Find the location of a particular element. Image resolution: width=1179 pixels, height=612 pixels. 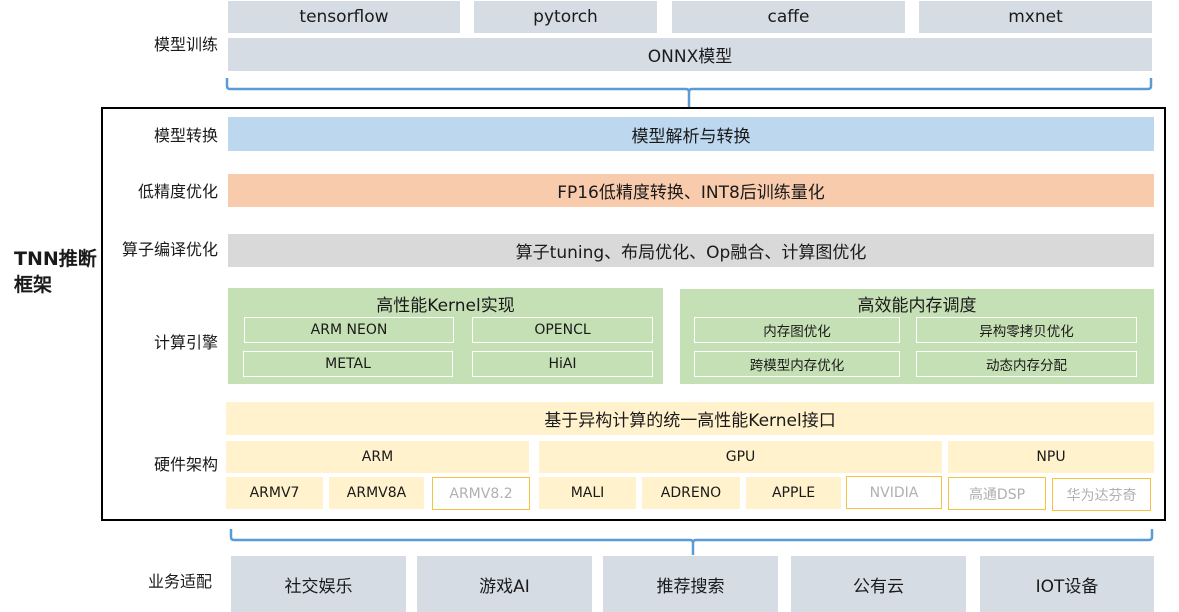

framework-title-line-2: 框架 is located at coordinates (33, 285).